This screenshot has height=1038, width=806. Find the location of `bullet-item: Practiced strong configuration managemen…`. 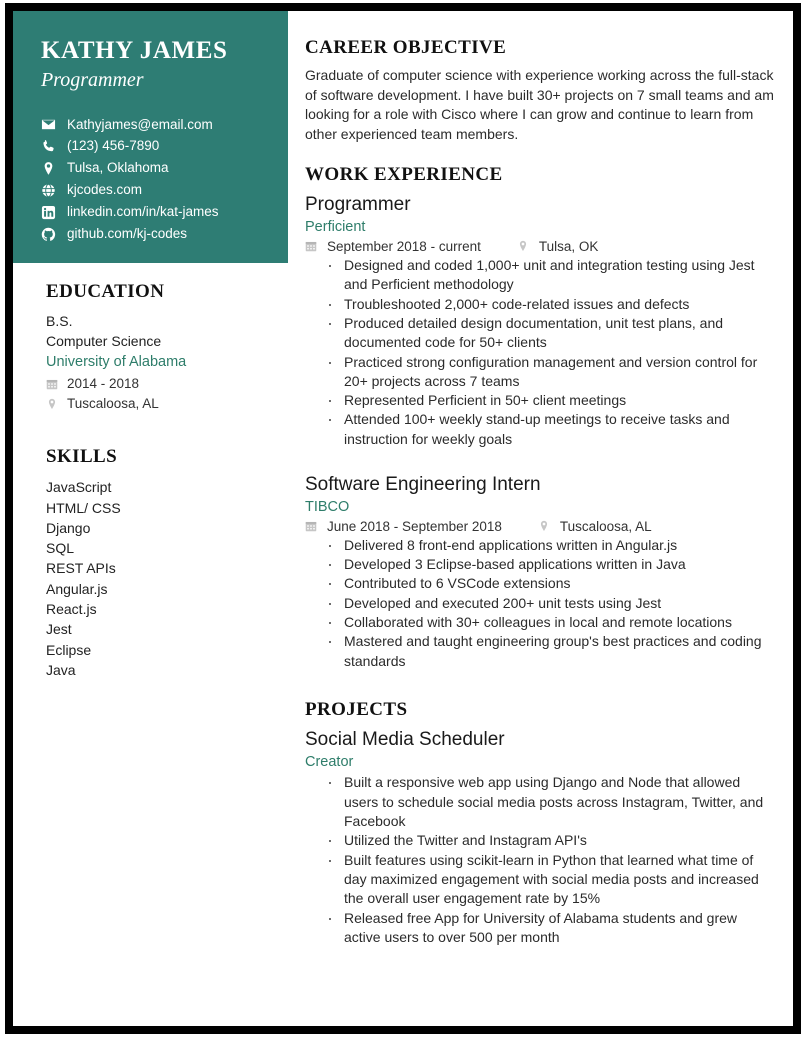

bullet-item: Practiced strong configuration managemen… is located at coordinates (551, 371).